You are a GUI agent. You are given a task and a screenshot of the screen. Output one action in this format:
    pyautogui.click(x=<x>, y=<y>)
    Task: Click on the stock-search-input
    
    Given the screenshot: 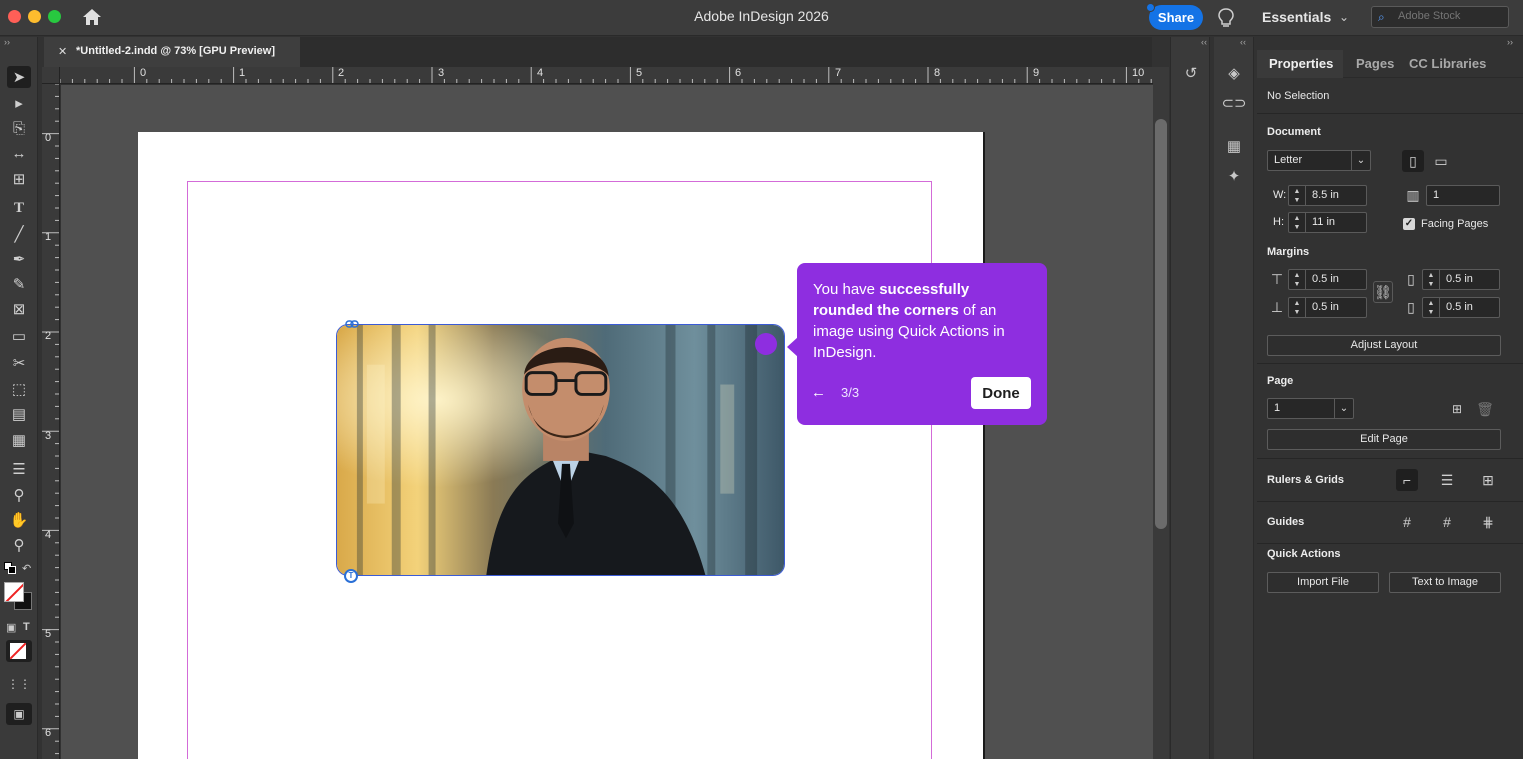 What is the action you would take?
    pyautogui.click(x=1451, y=16)
    